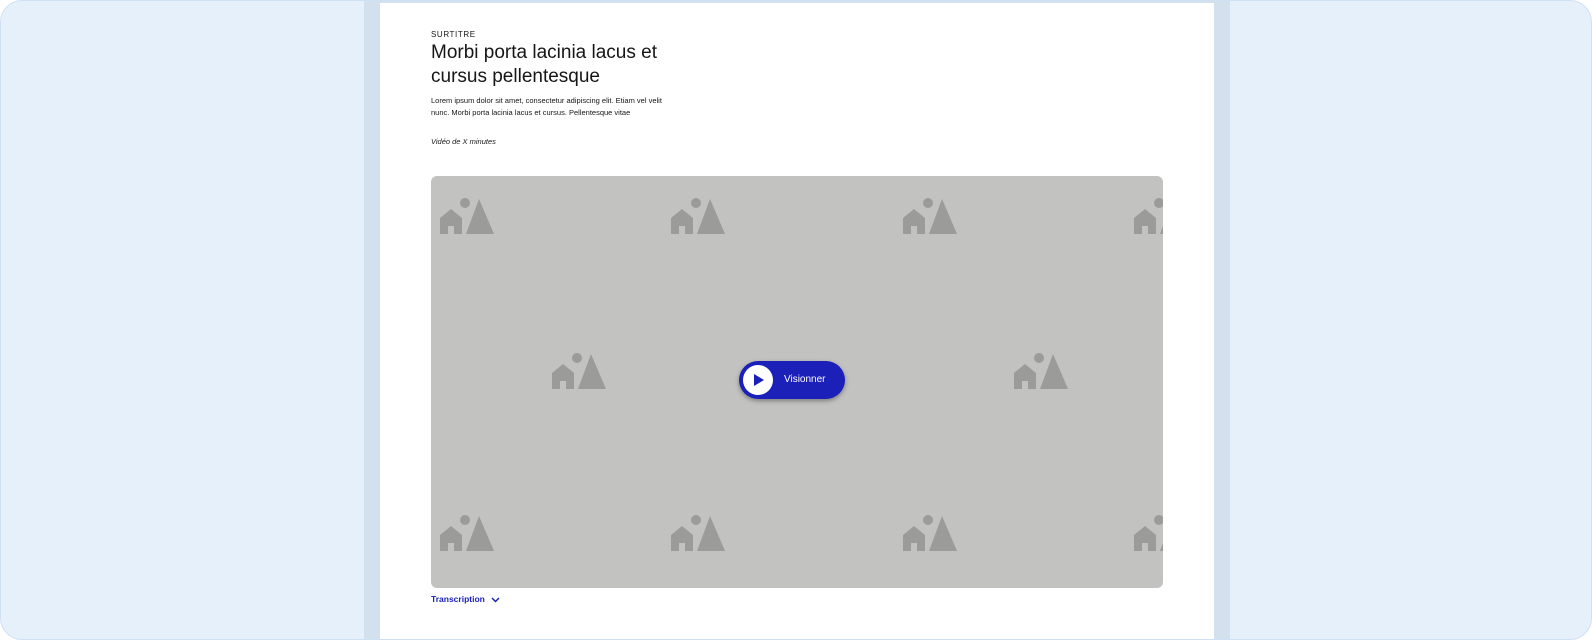 Image resolution: width=1592 pixels, height=640 pixels. I want to click on chevron-down-icon, so click(495, 600).